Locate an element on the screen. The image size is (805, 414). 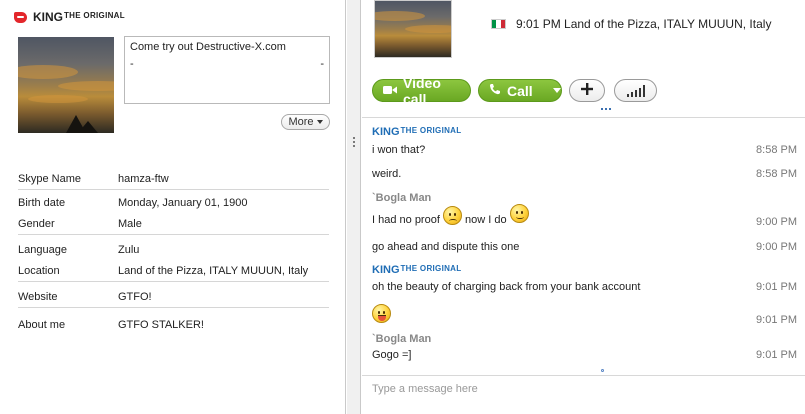
chat-message: weird. 8:58 PM is located at coordinates (584, 174).